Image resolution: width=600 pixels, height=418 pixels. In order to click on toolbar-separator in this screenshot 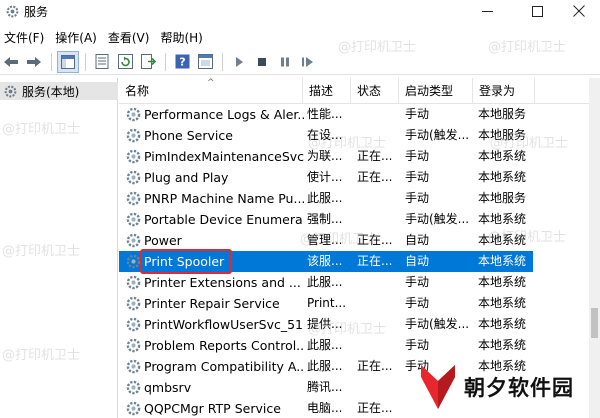, I will do `click(165, 61)`.